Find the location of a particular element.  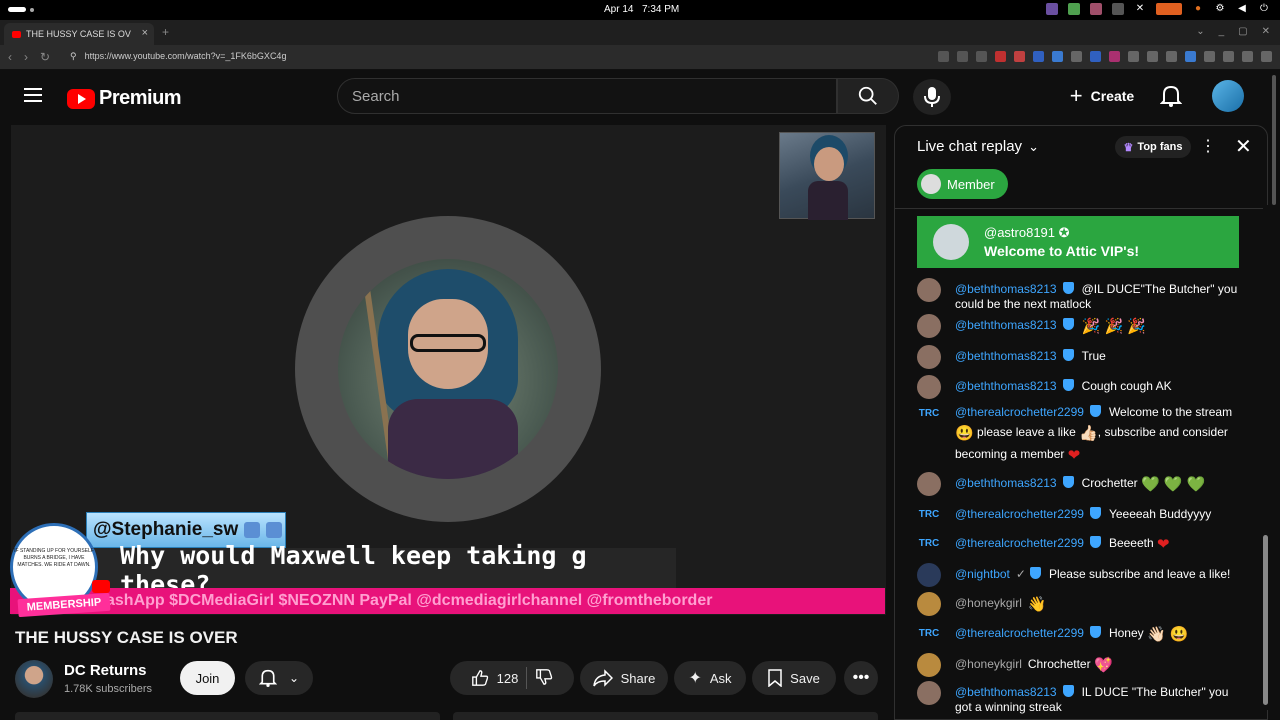

channel-name: DC Returns is located at coordinates (105, 670).